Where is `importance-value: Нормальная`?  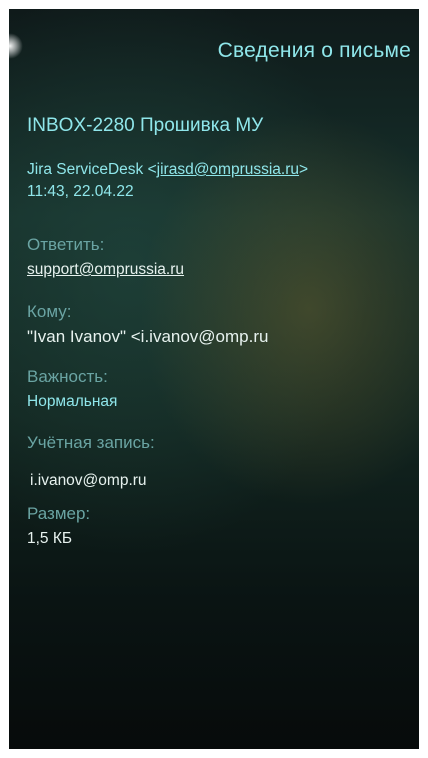 importance-value: Нормальная is located at coordinates (72, 401).